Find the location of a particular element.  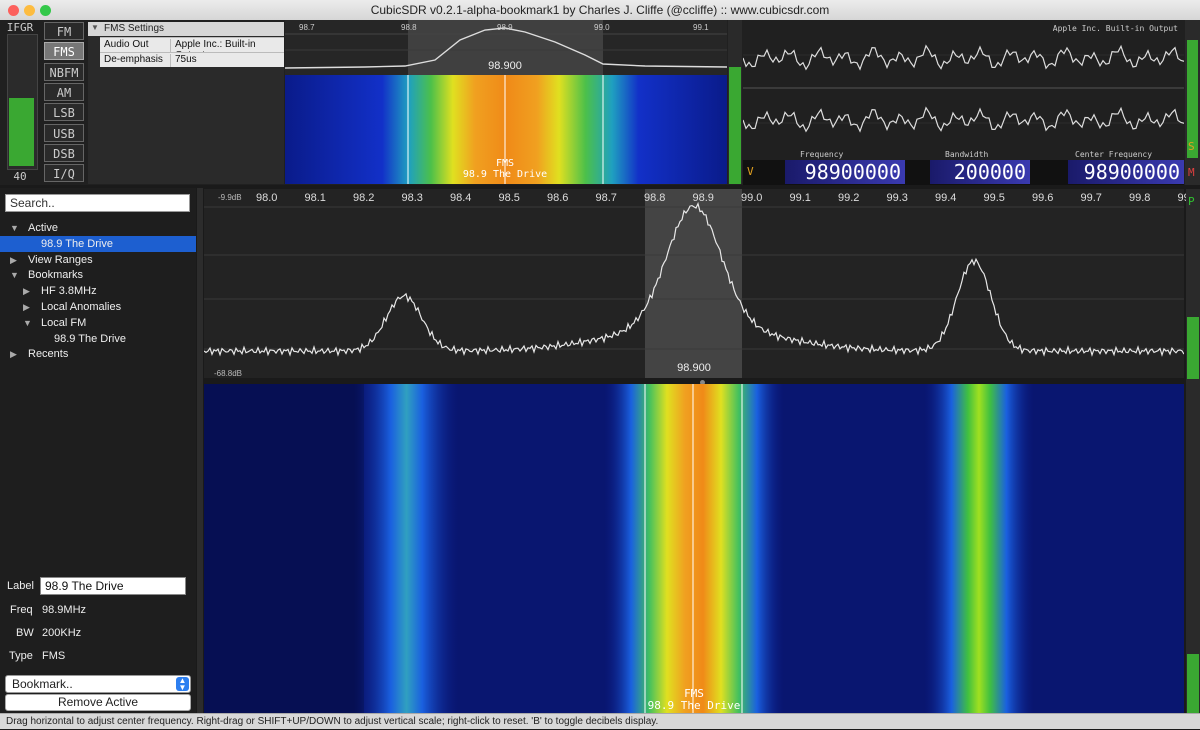

tree-item-label: View Ranges is located at coordinates (60, 259).